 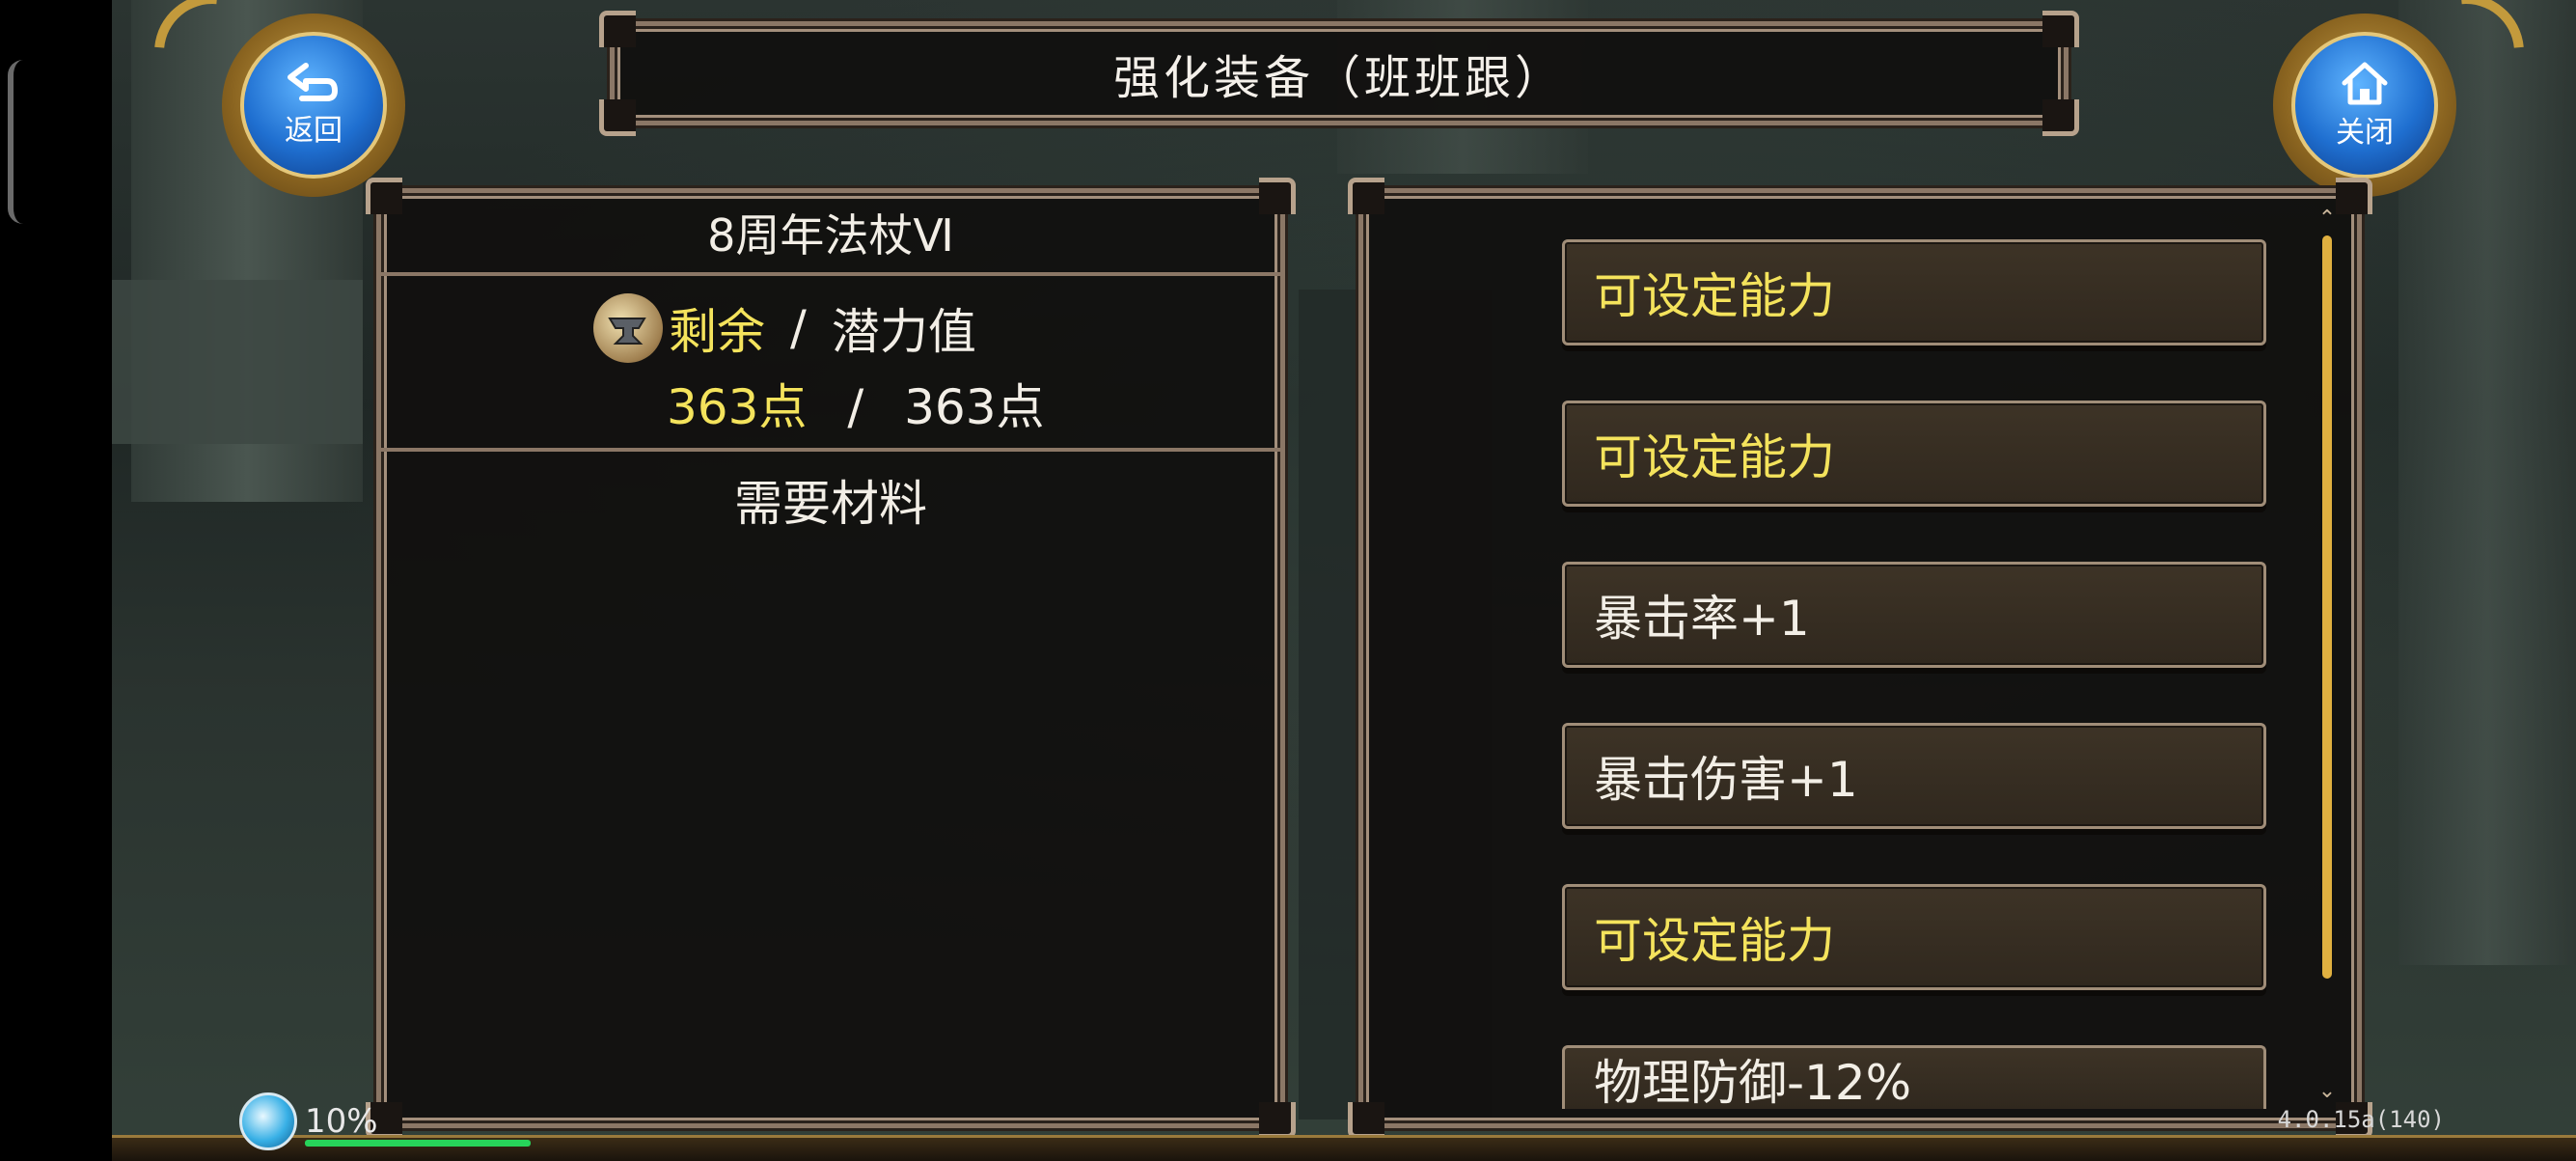 I want to click on ability-slot-label: 物理防御-12%, so click(x=1753, y=1082).